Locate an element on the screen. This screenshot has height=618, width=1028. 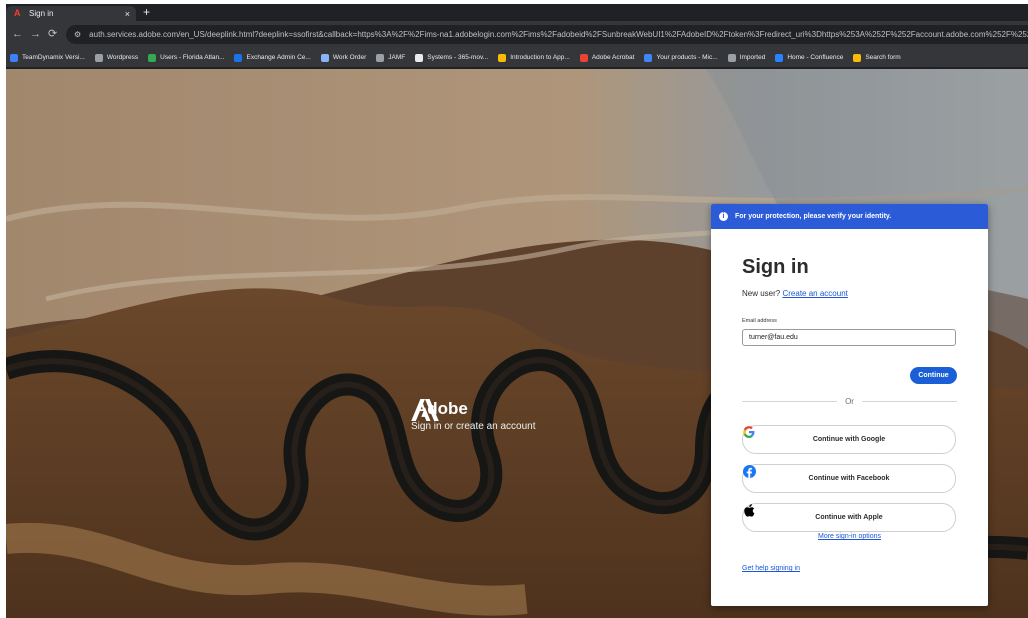
bookmark-label: Work Order is located at coordinates (349, 57).